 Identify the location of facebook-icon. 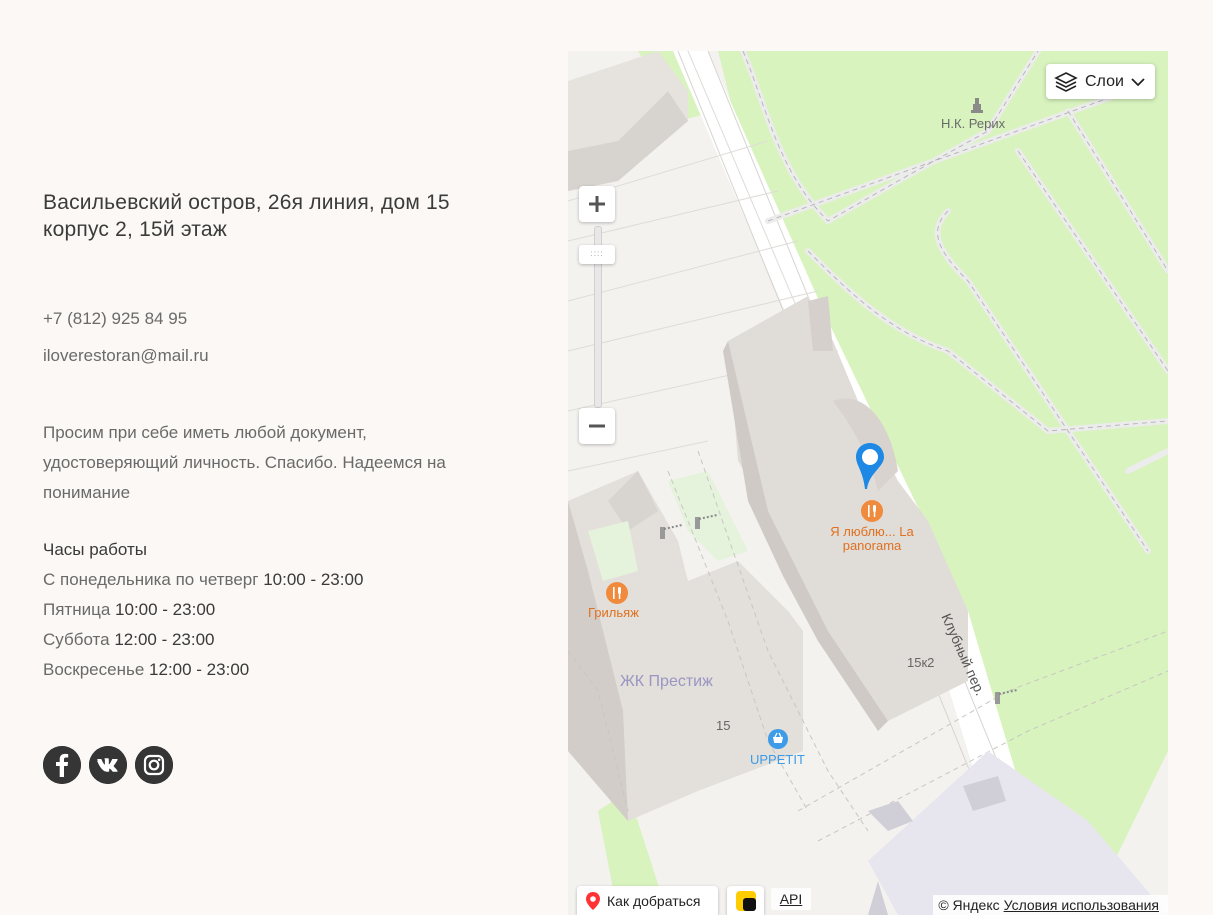
(62, 765).